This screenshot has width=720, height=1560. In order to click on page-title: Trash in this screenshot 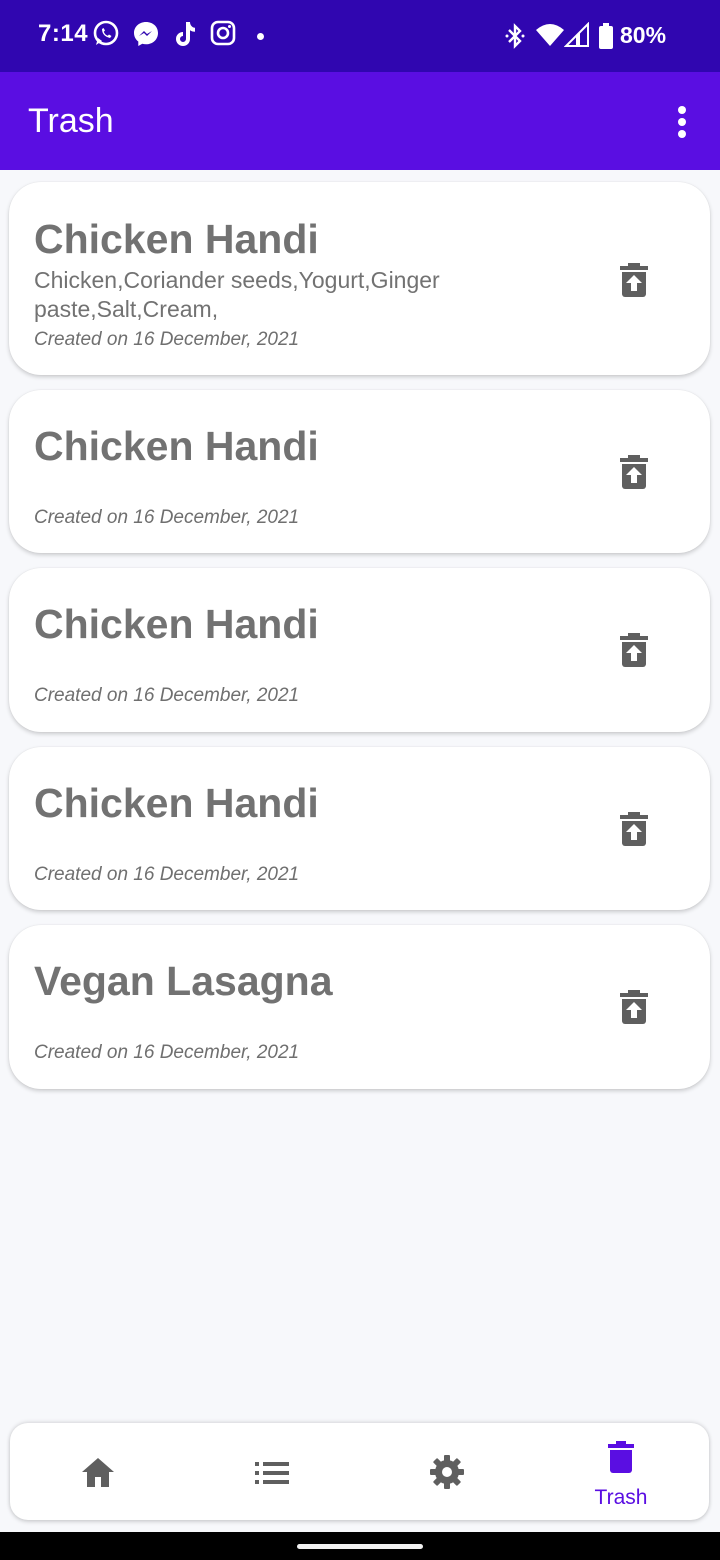, I will do `click(71, 121)`.